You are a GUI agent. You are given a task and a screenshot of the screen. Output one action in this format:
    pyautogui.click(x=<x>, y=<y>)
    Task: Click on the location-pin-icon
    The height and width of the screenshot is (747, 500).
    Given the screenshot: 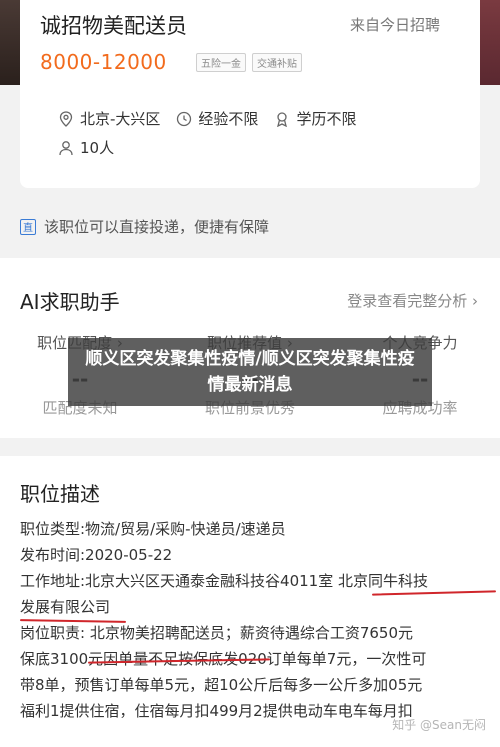 What is the action you would take?
    pyautogui.click(x=66, y=118)
    